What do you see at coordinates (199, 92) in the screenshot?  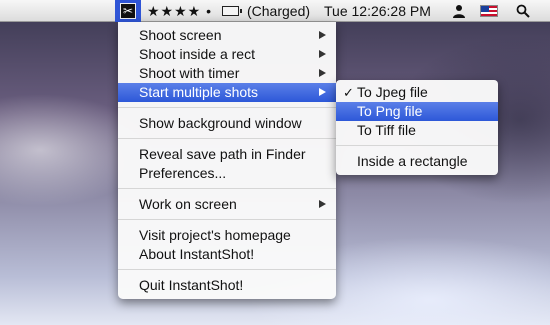 I see `menu-item-label: Start multiple shots` at bounding box center [199, 92].